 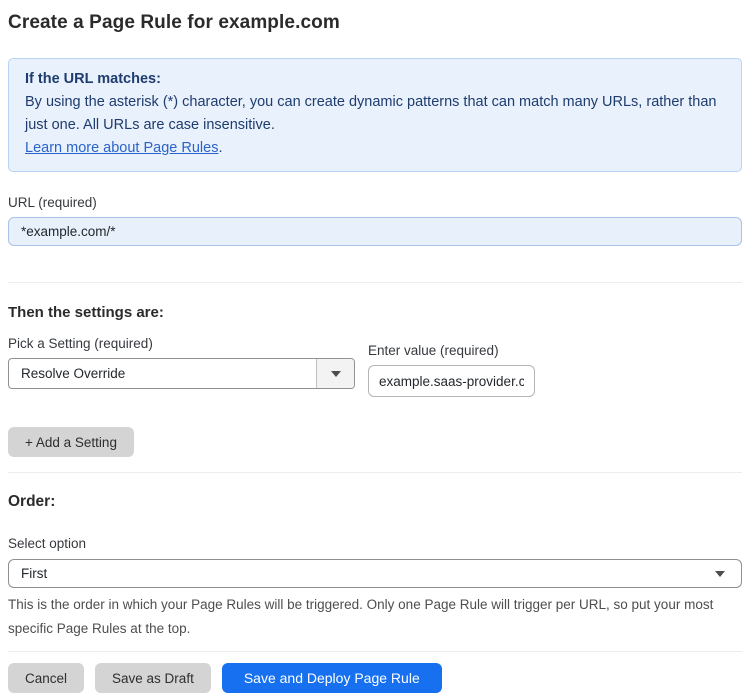 What do you see at coordinates (433, 350) in the screenshot?
I see `setting-value-label: Enter value (required)` at bounding box center [433, 350].